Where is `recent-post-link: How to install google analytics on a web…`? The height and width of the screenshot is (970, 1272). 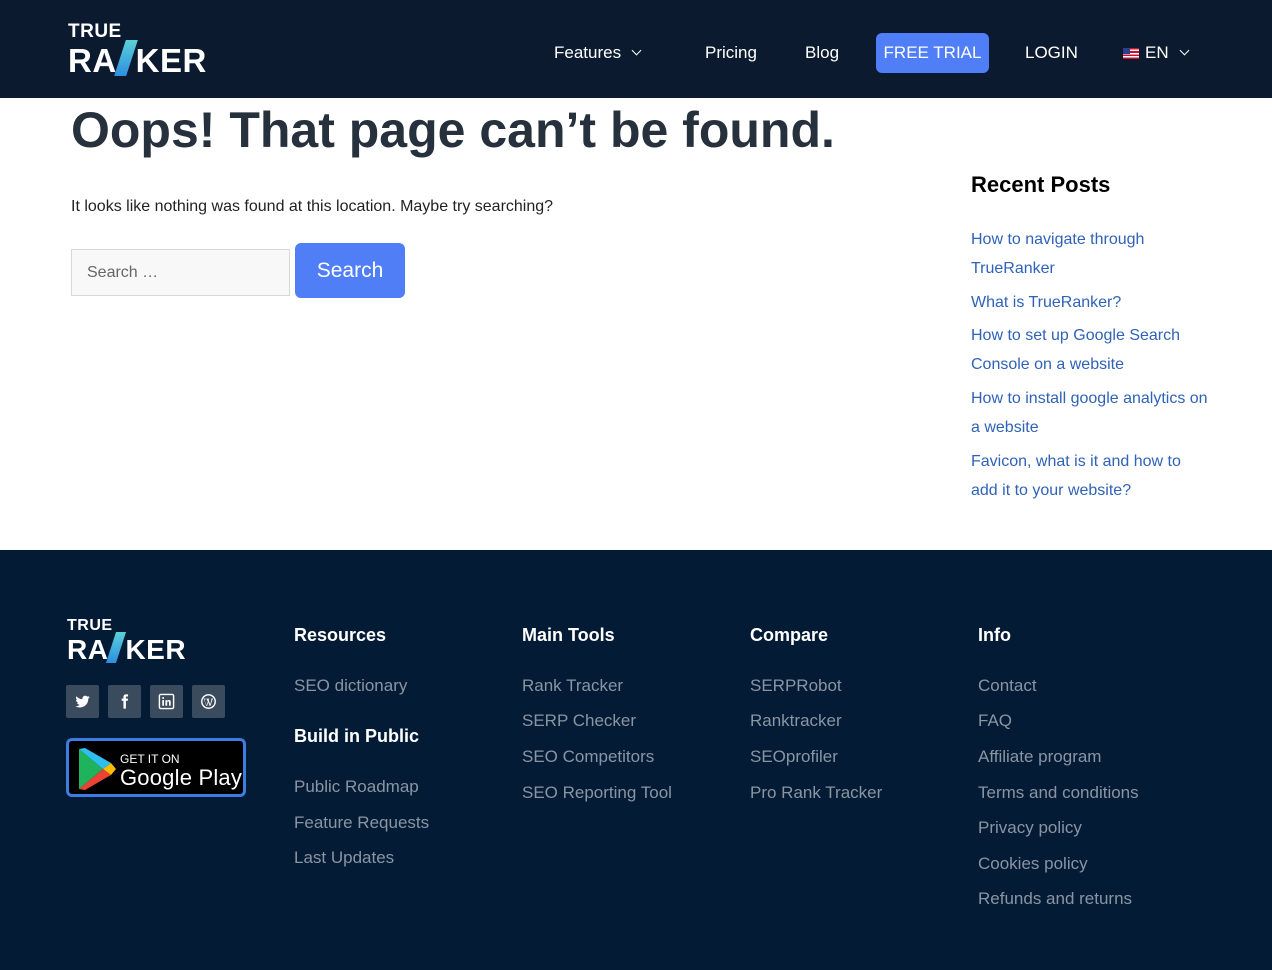
recent-post-link: How to install google analytics on a web… is located at coordinates (1091, 413).